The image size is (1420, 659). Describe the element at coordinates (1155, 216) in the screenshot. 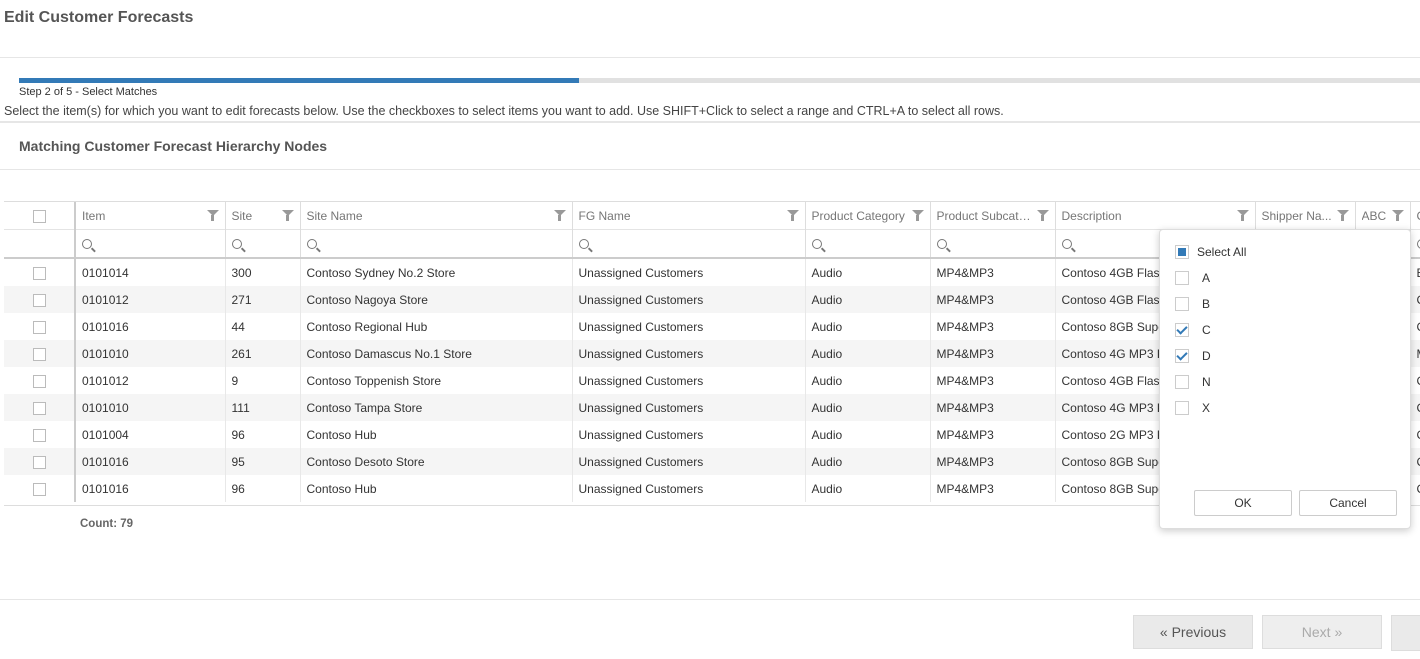

I see `column-header-description: Description` at that location.